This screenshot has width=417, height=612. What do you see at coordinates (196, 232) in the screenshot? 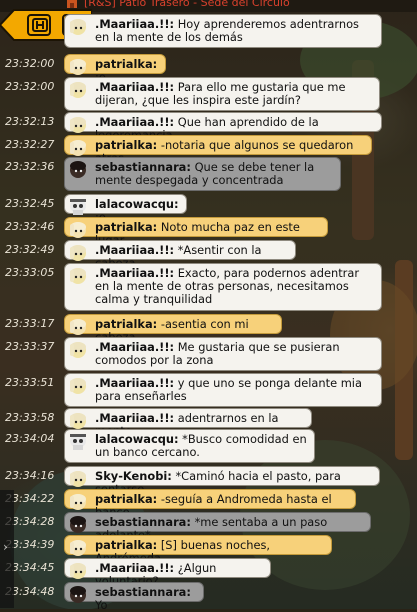
I see `chat-bubble: patrialka: Noto mucha paz en este lugar.` at bounding box center [196, 232].